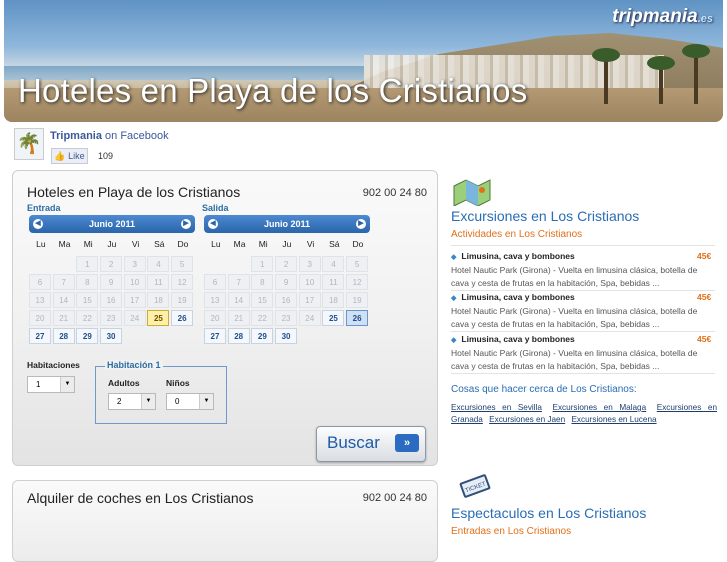 The width and height of the screenshot is (727, 562). Describe the element at coordinates (215, 300) in the screenshot. I see `calendar-day: 13` at that location.